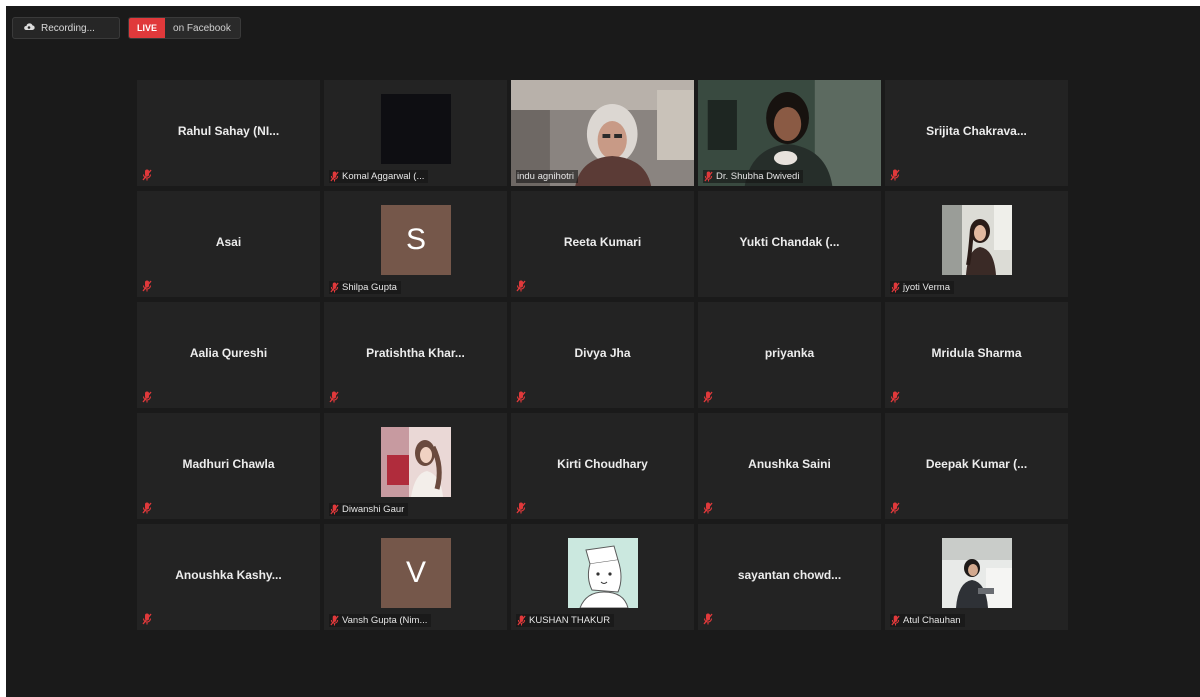  I want to click on live-badge: LIVE, so click(147, 28).